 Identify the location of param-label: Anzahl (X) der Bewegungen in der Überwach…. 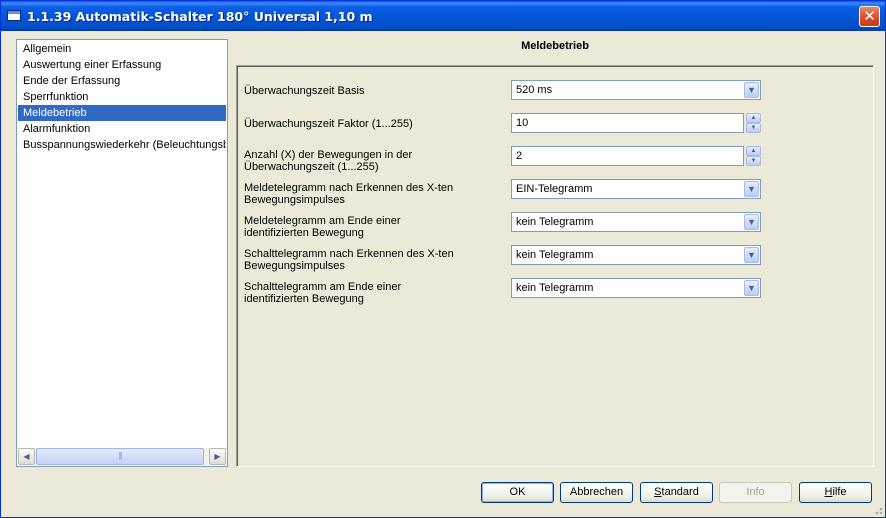
(374, 161).